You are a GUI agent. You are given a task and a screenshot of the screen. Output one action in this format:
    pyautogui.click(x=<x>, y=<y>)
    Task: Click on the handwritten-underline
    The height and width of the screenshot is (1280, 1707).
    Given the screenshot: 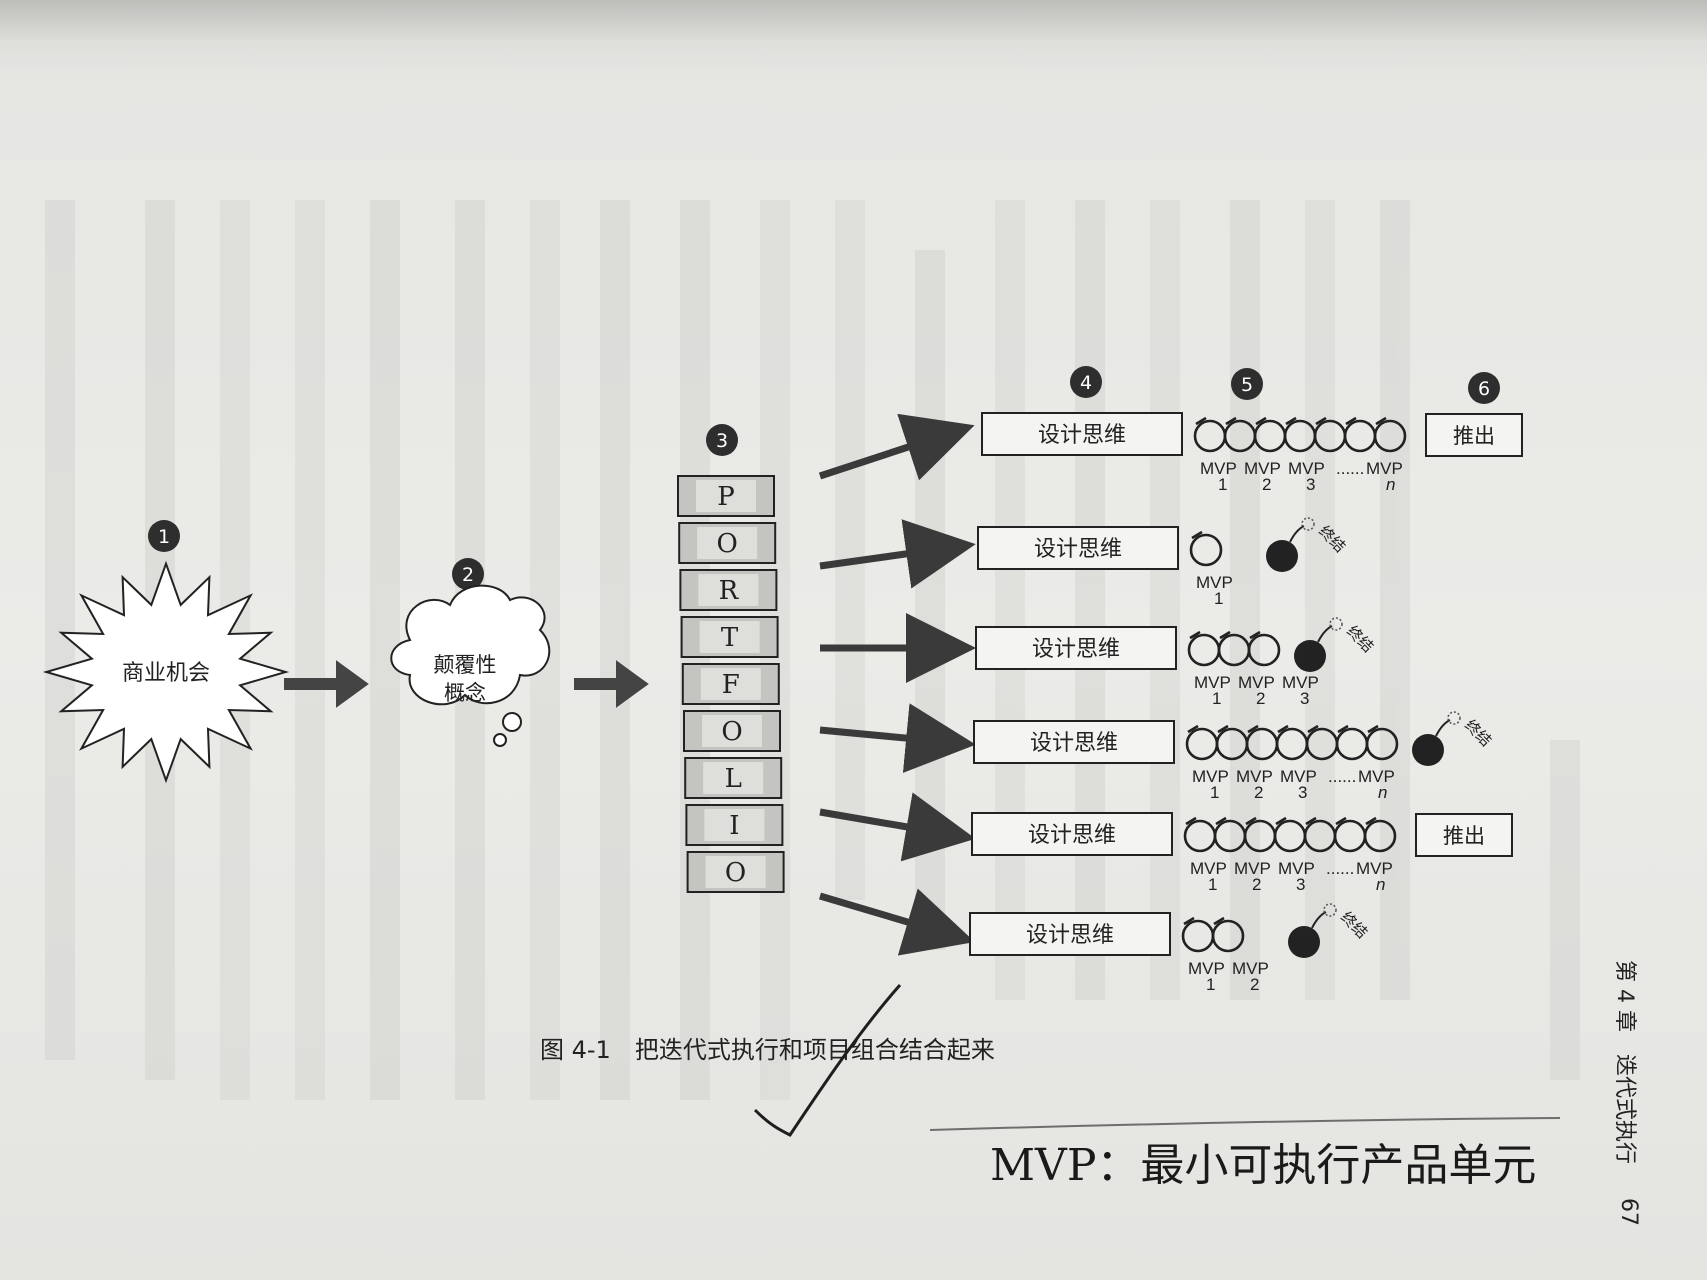 What is the action you would take?
    pyautogui.click(x=1245, y=1124)
    